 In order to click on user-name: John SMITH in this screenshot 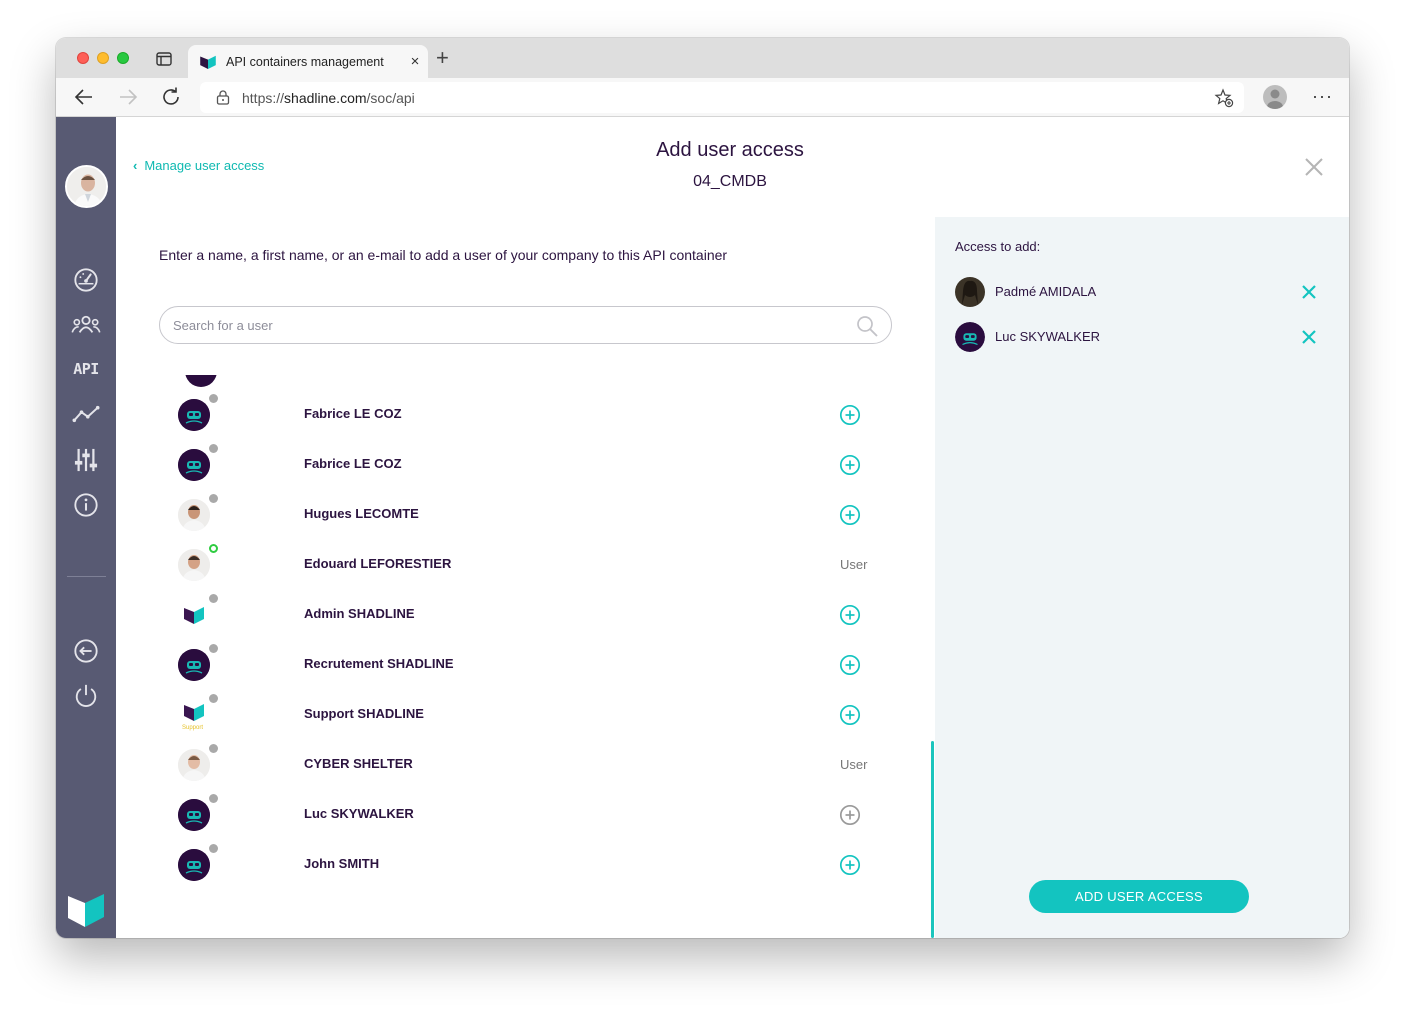, I will do `click(342, 863)`.